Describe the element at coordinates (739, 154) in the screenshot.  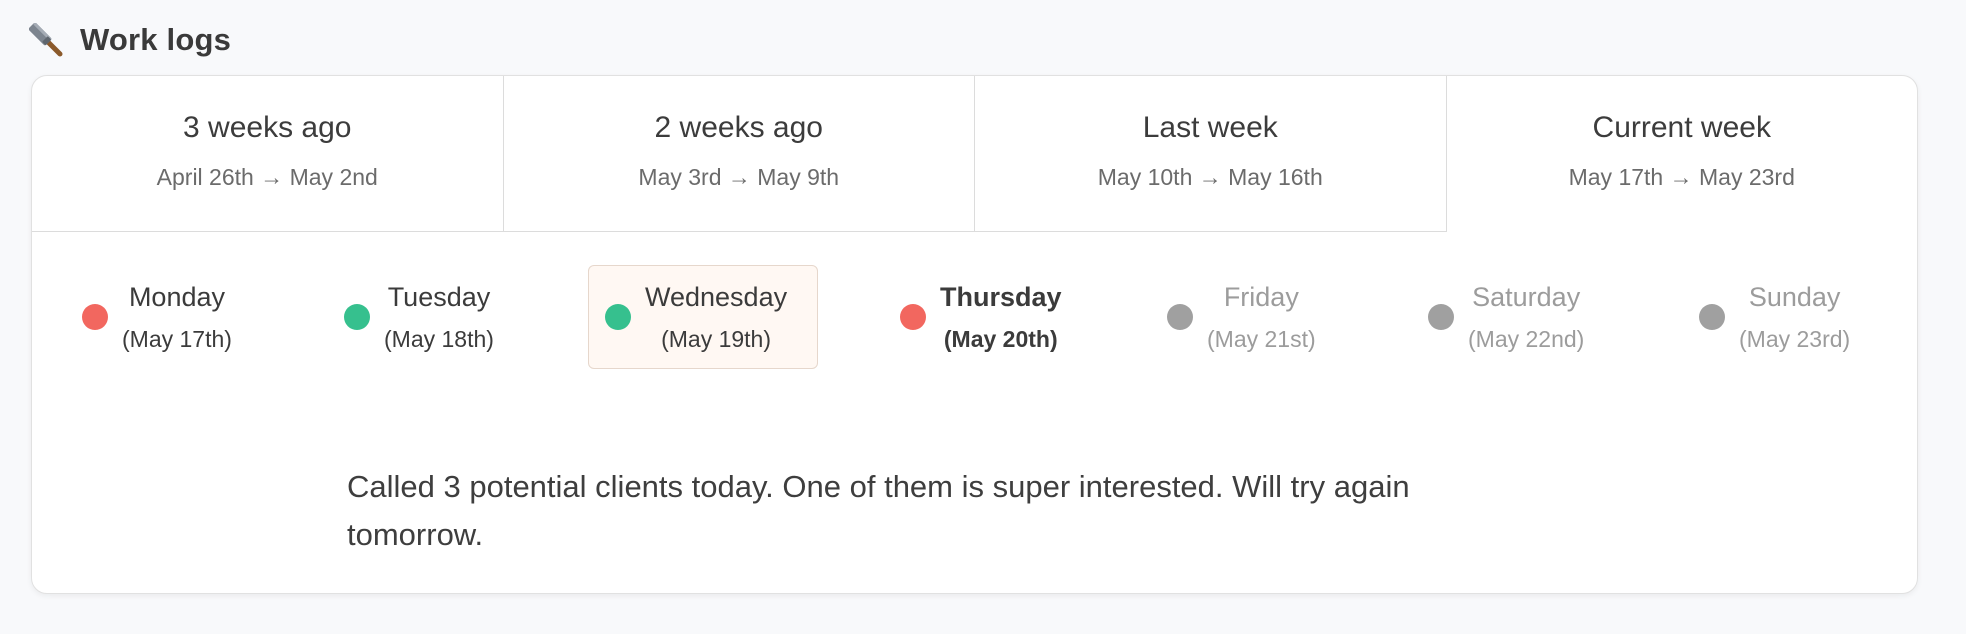
I see `week-tab-2-weeks-ago: 2 weeks ago May 3rd → May 9th` at that location.